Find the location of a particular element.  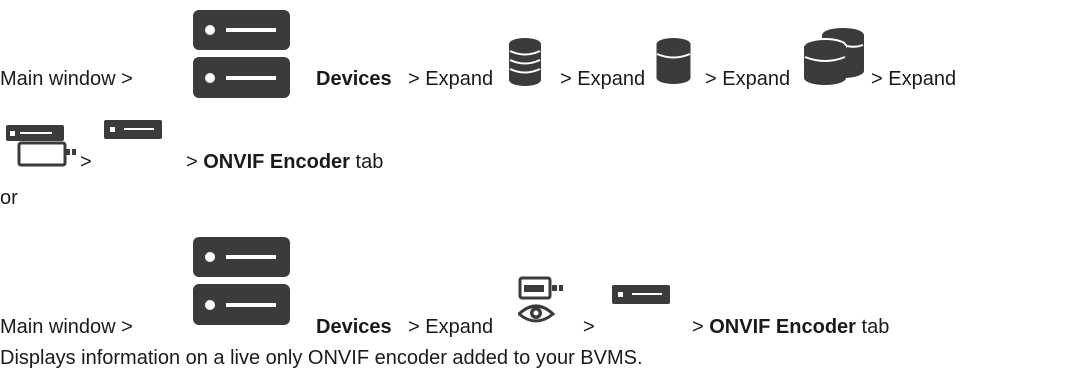

encoder-group-icon is located at coordinates (41, 145).